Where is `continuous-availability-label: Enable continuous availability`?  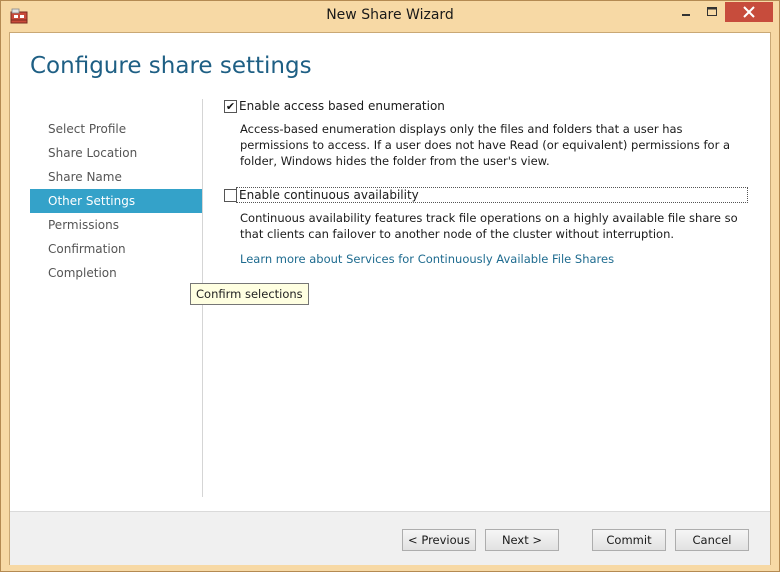
continuous-availability-label: Enable continuous availability is located at coordinates (329, 195).